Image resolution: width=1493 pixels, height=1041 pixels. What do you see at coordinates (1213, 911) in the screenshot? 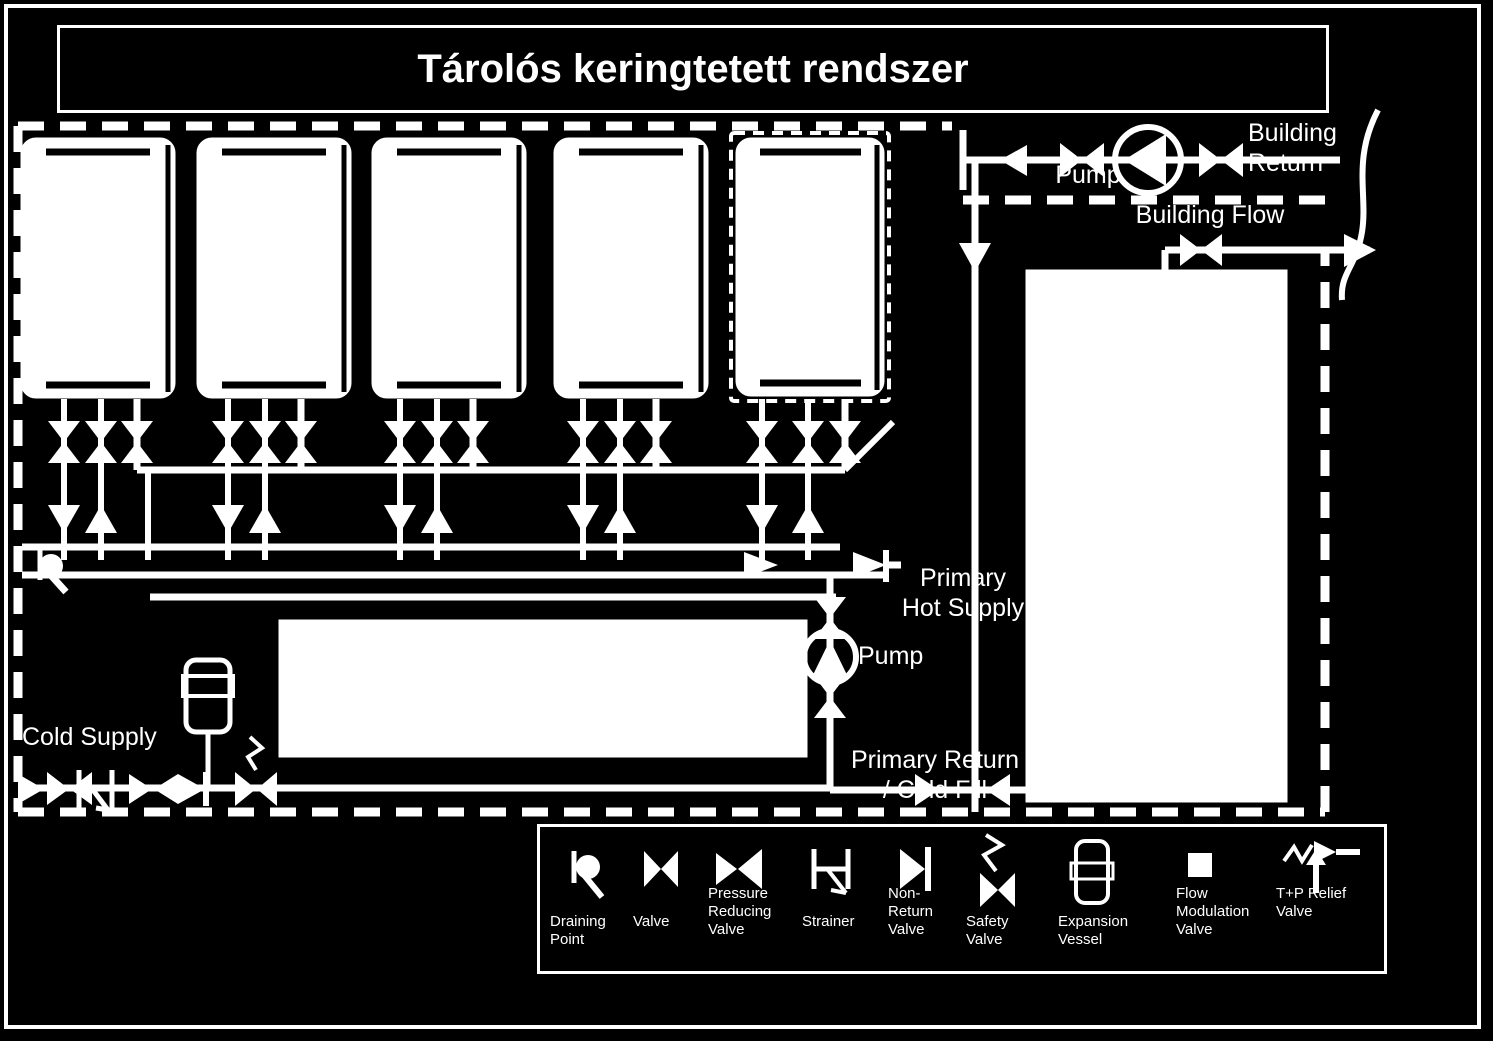
I see `legend-label-7: Flow Modulation Valve` at bounding box center [1213, 911].